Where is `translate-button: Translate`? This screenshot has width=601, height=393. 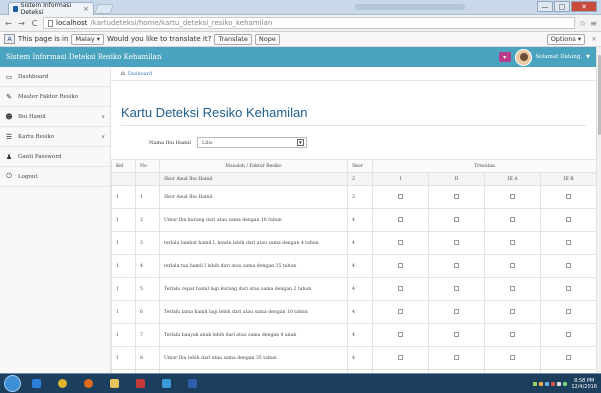 translate-button: Translate is located at coordinates (233, 39).